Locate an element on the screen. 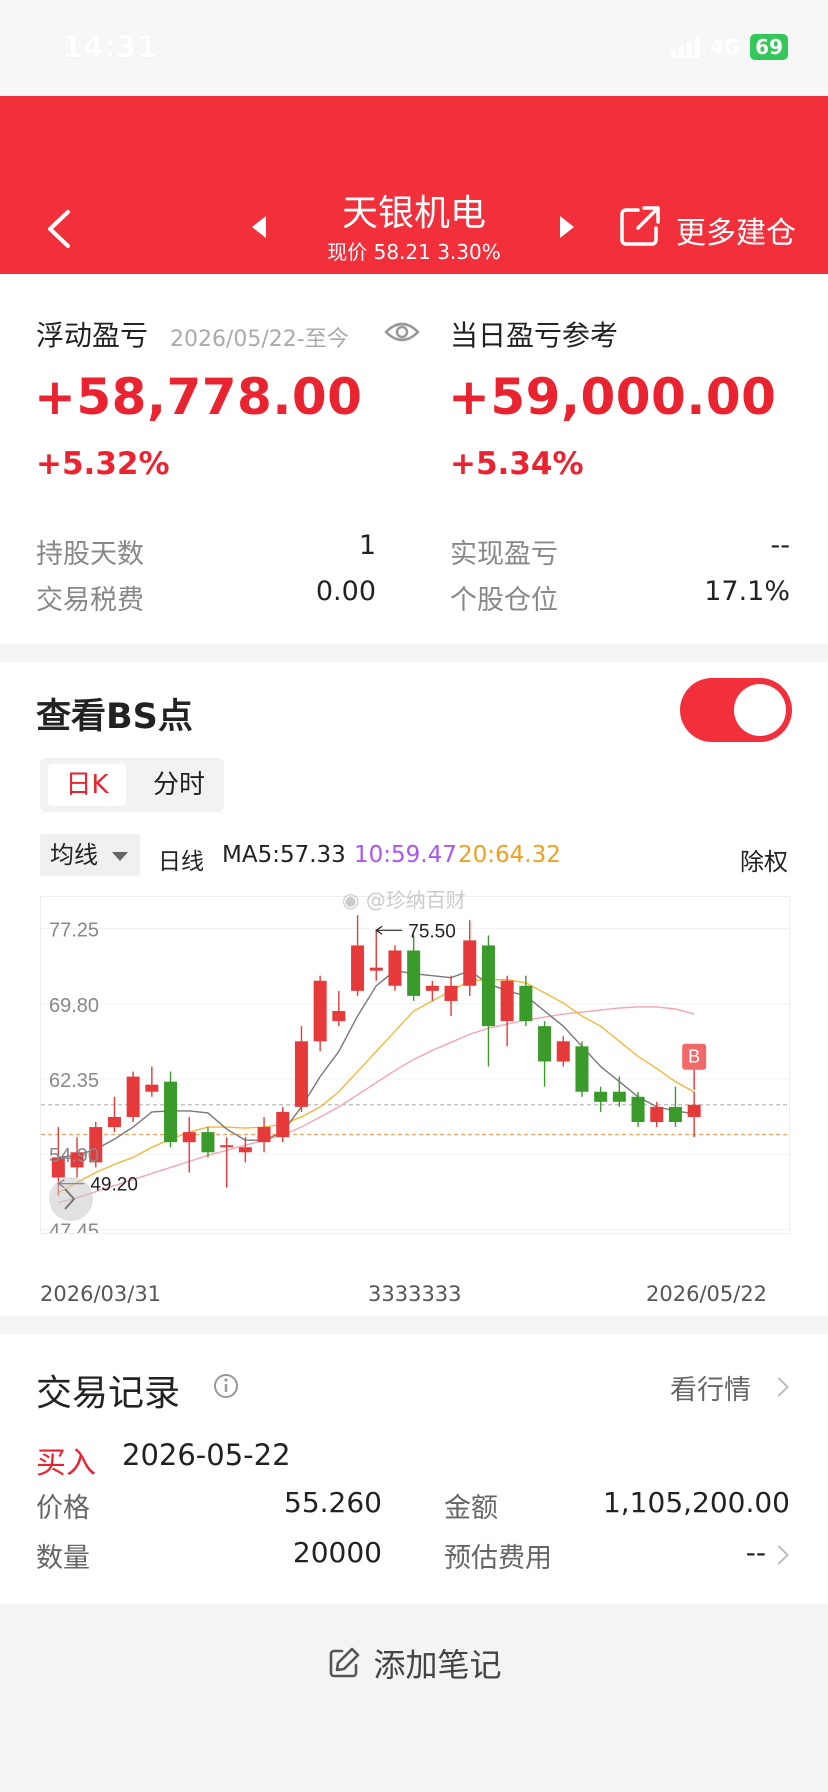 This screenshot has height=1792, width=828. status-time: 14:31 is located at coordinates (110, 47).